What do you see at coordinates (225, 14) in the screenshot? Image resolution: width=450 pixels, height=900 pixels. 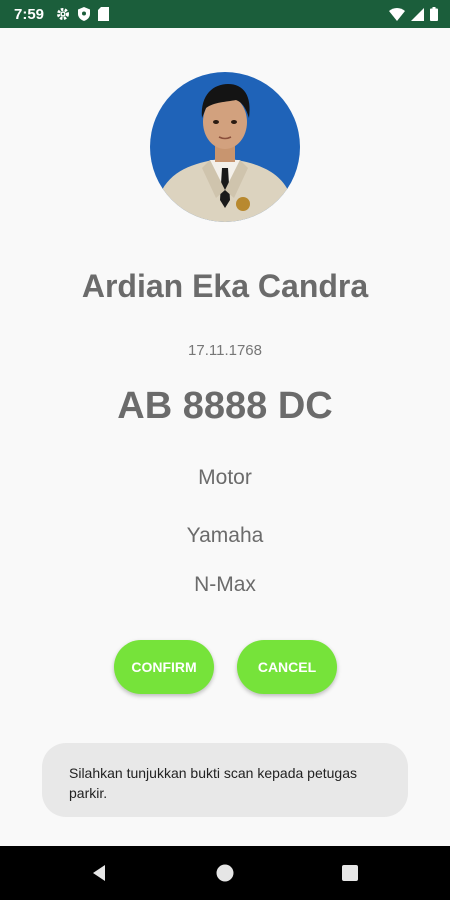 I see `status-bar: 7:59` at bounding box center [225, 14].